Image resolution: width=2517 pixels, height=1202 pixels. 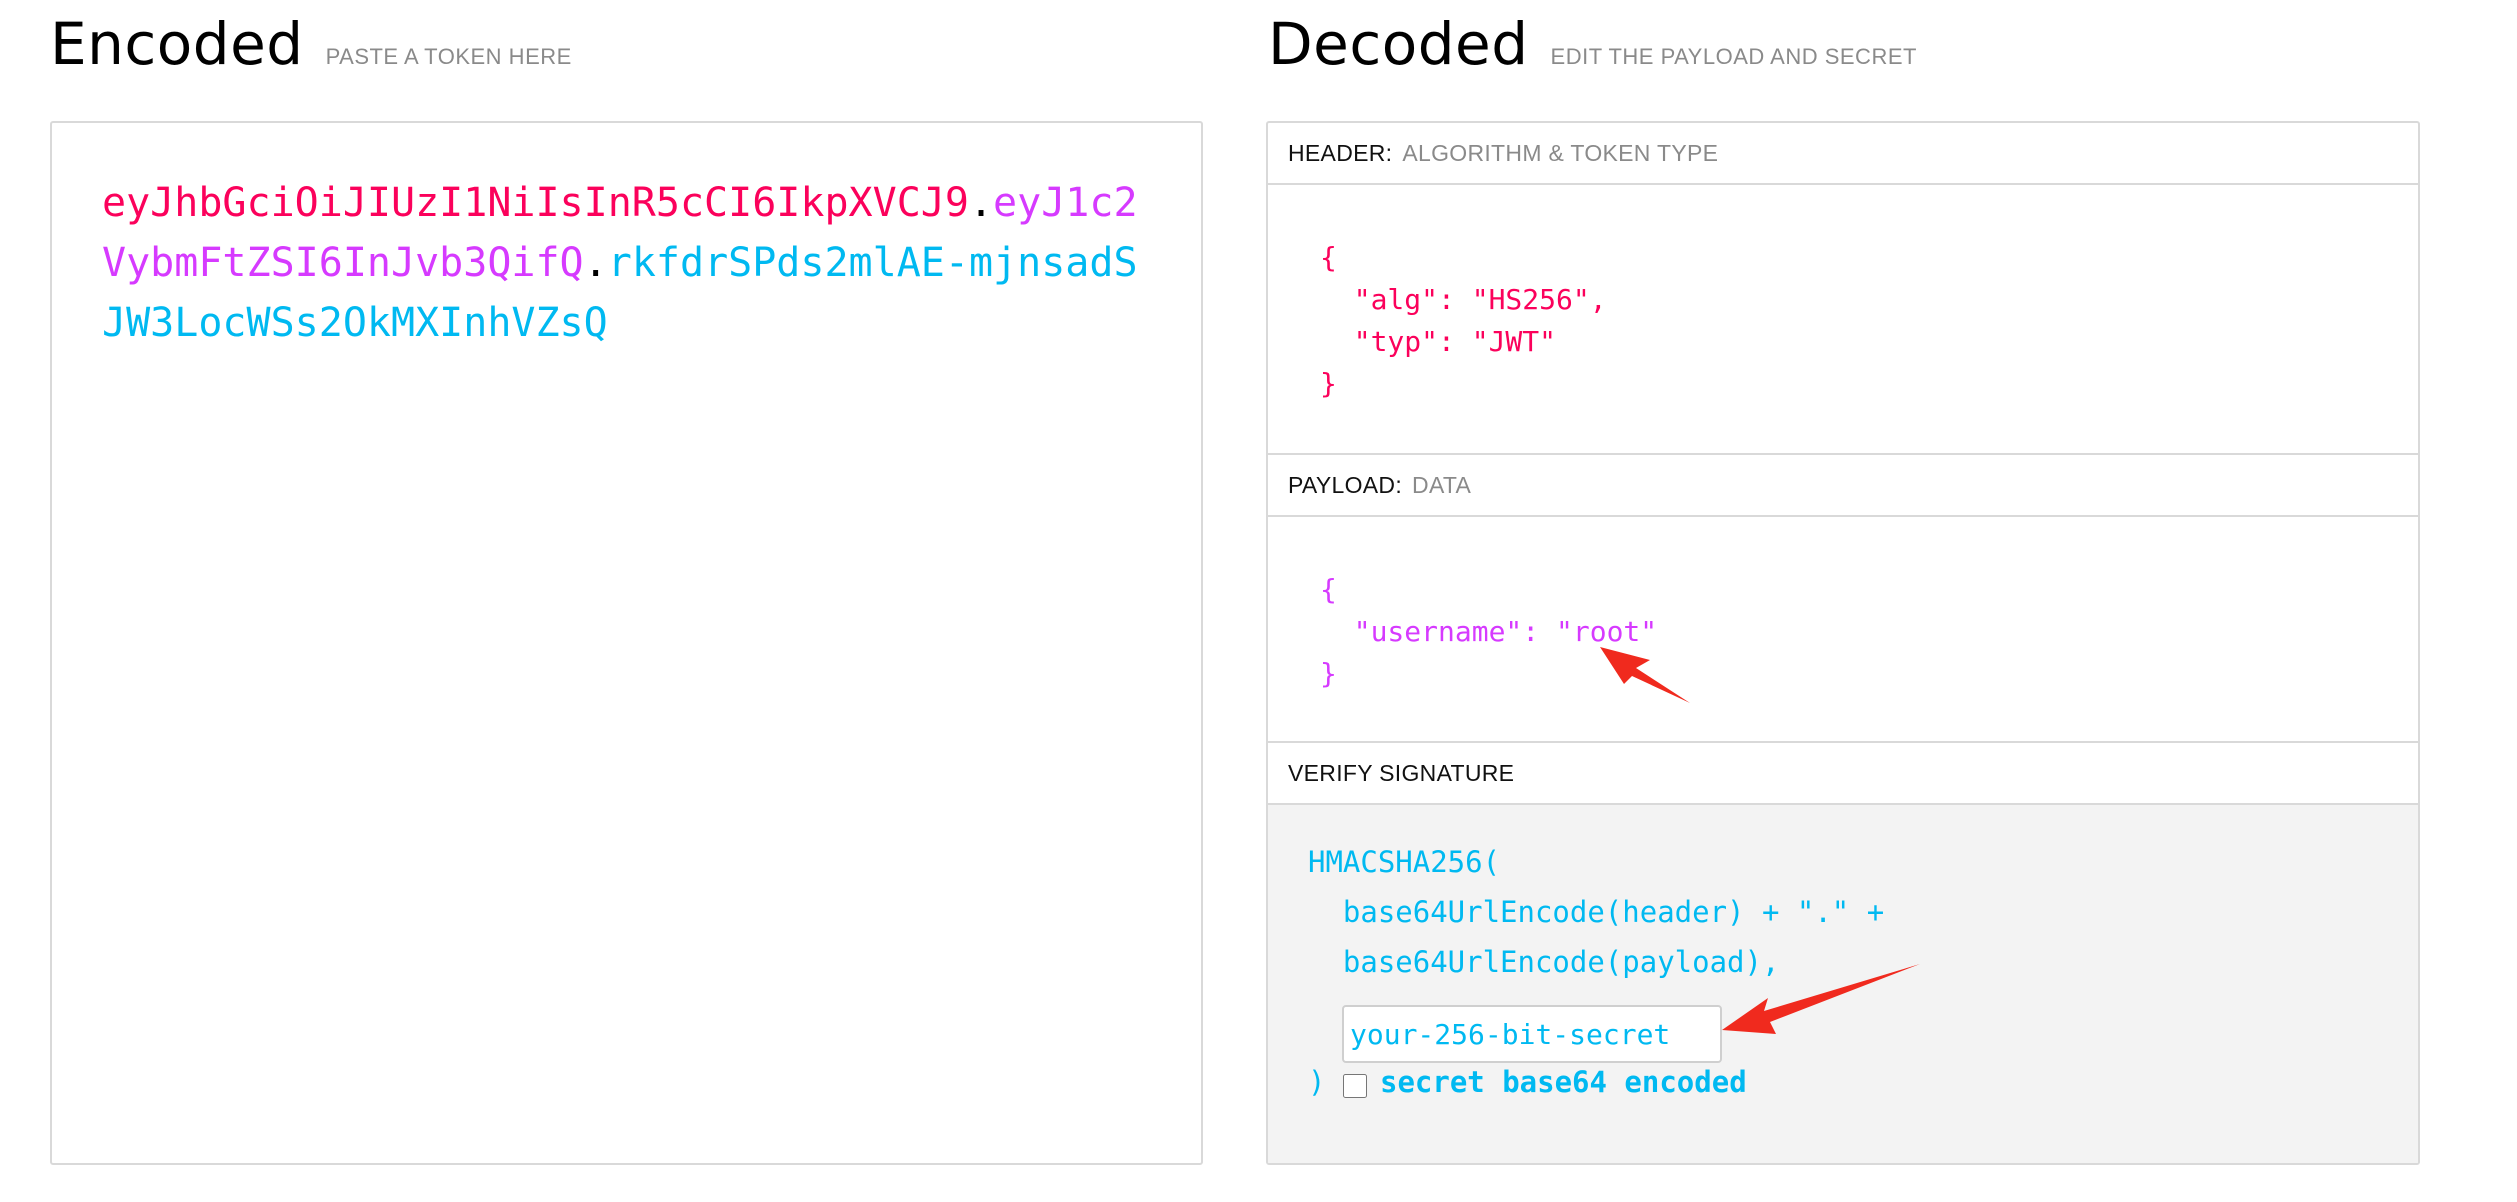 I want to click on header-section-title: HEADER: ALGORITHM & TOKEN TYPE, so click(x=1843, y=154).